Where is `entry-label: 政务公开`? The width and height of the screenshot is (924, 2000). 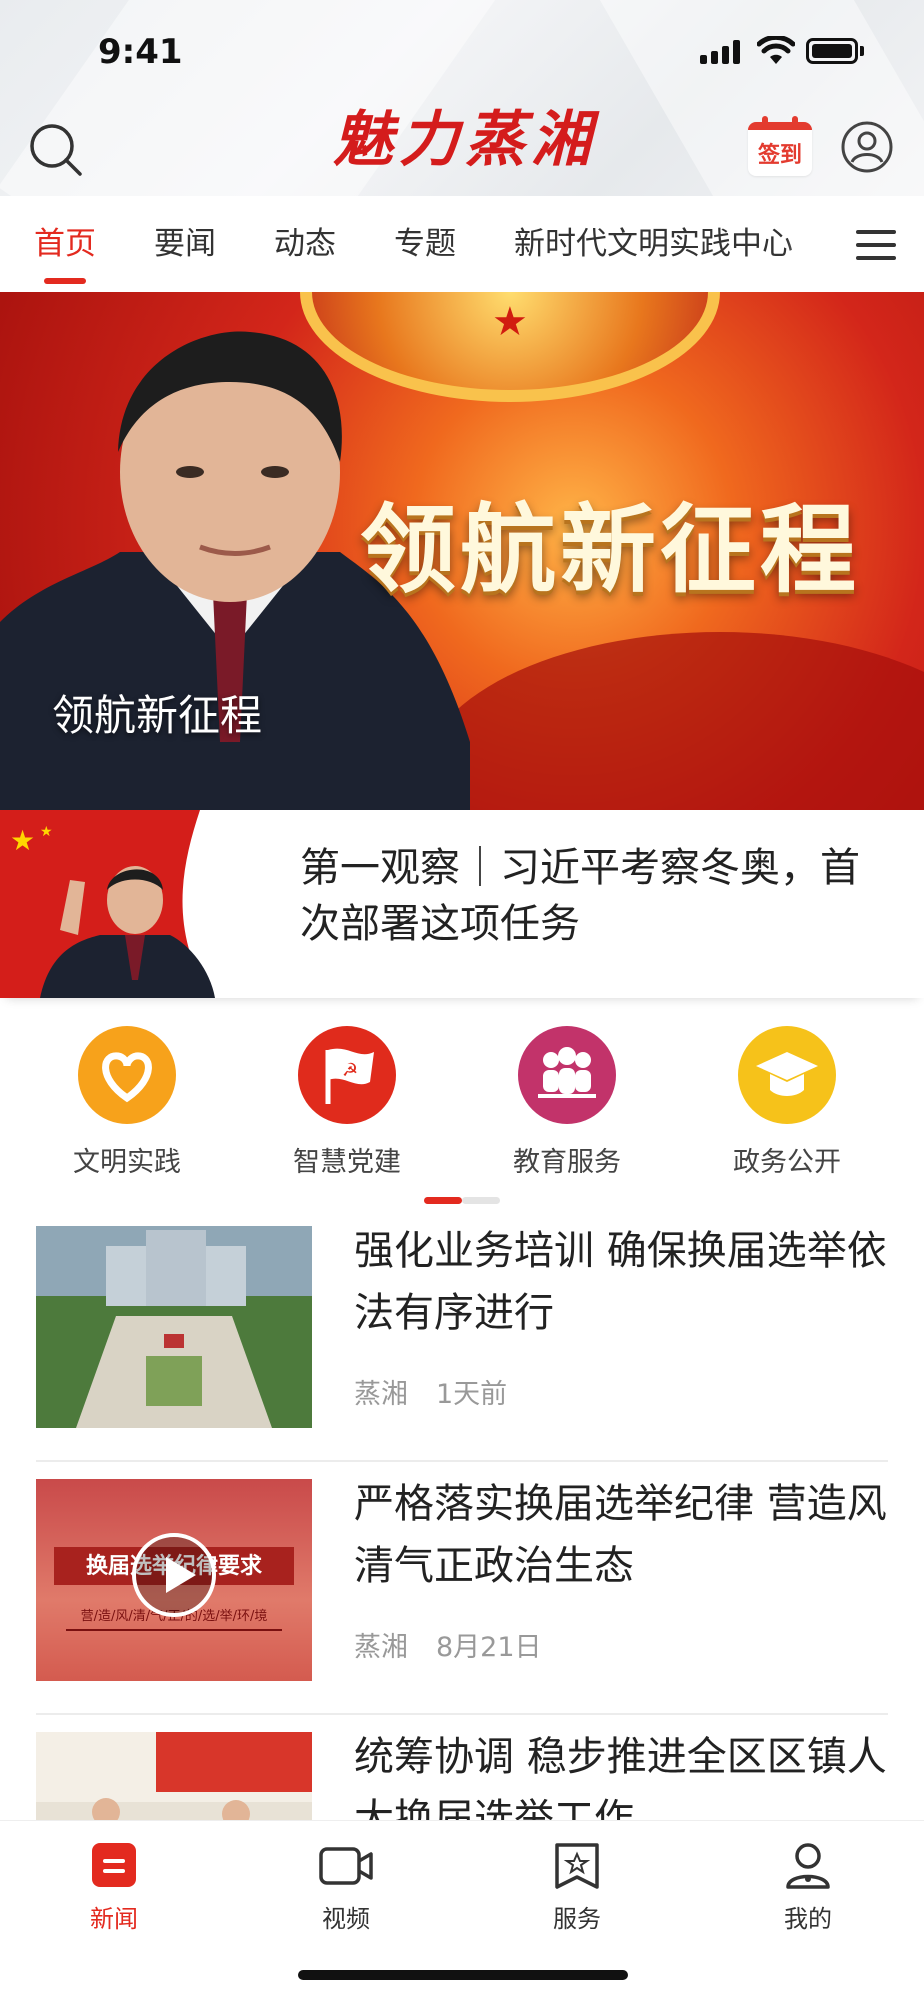
entry-label: 政务公开 is located at coordinates (787, 1162).